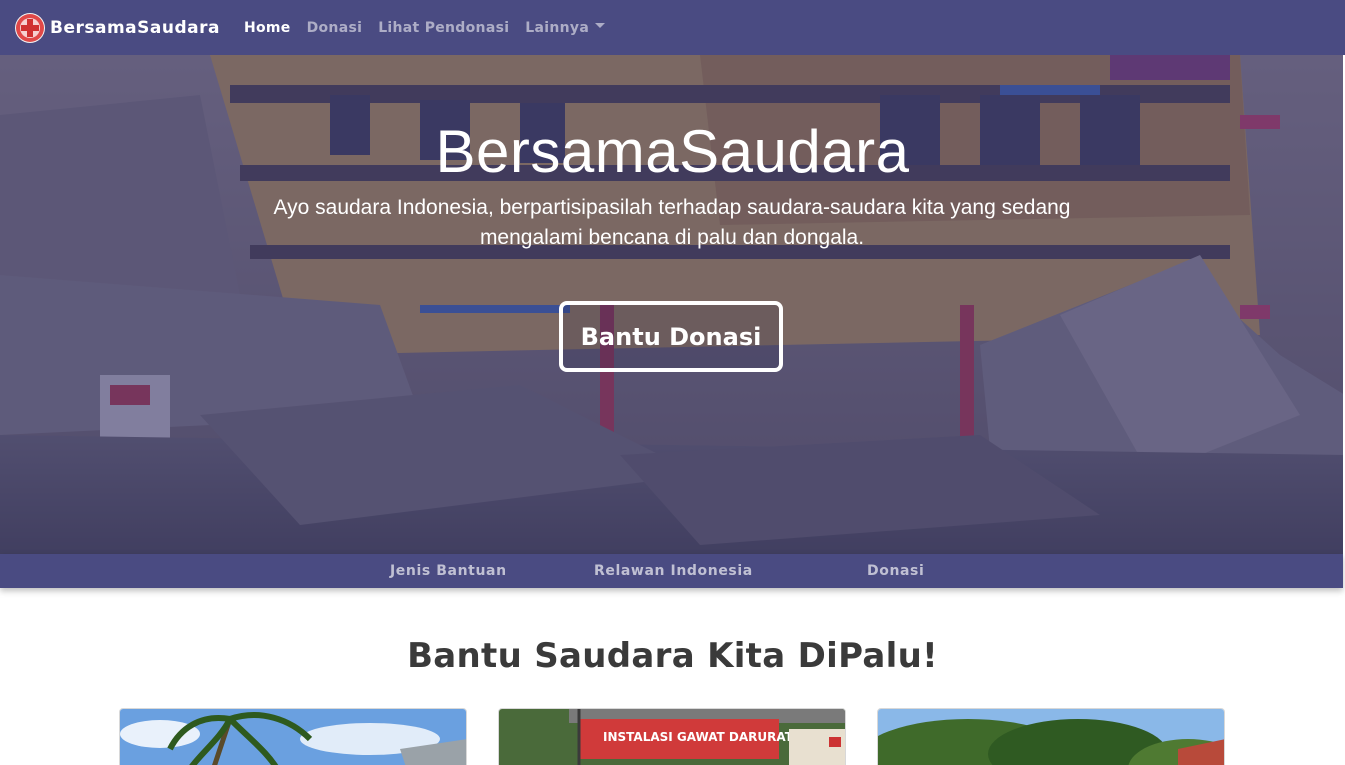 The height and width of the screenshot is (765, 1345). Describe the element at coordinates (698, 737) in the screenshot. I see `card-sign-text: INSTALASI GAWAT DARURAT` at that location.